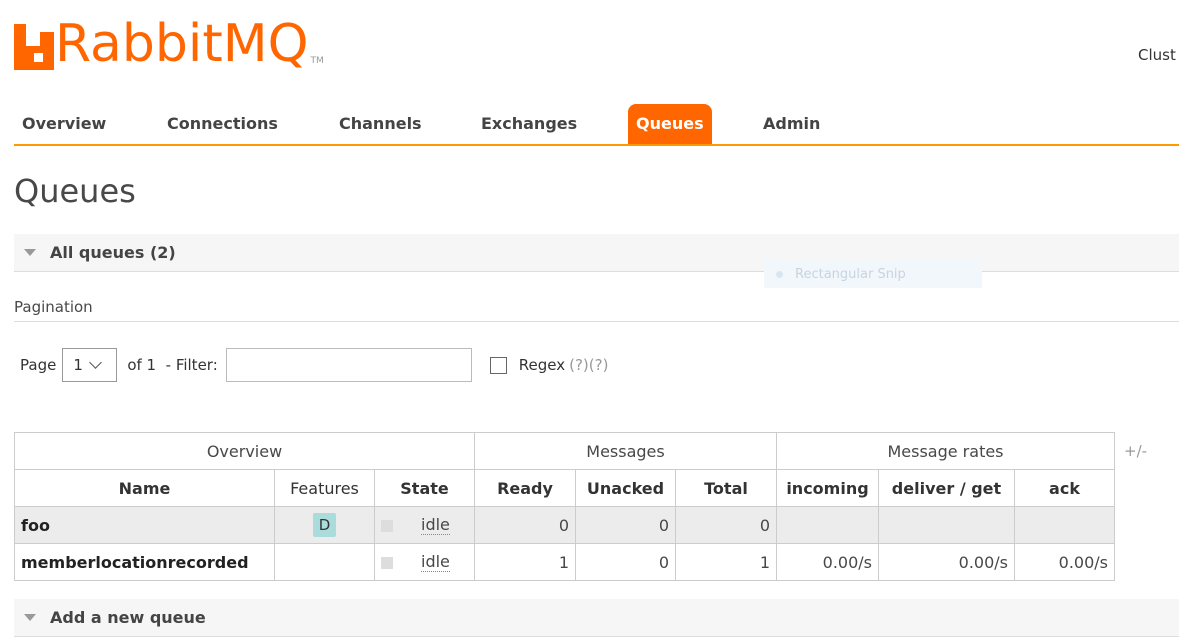 This screenshot has height=637, width=1181. I want to click on group-messages: Messages, so click(625, 451).